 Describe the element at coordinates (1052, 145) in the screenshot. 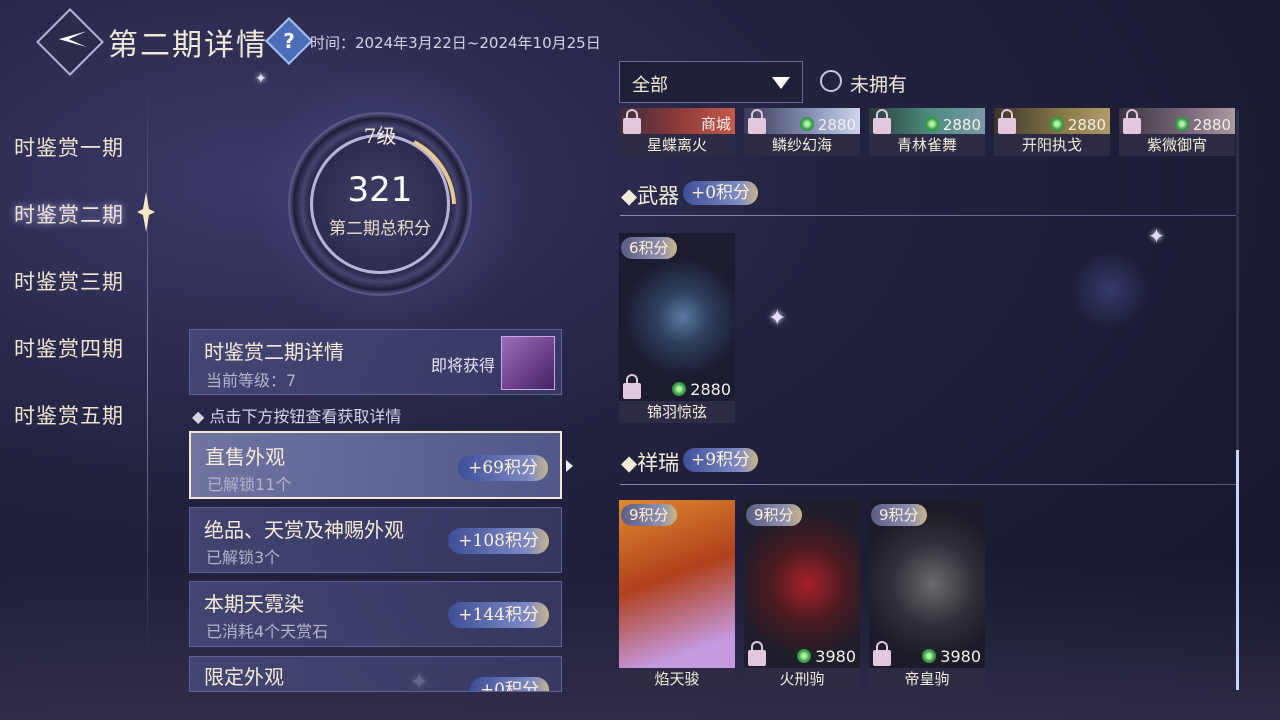

I see `item-name: 开阳执戈` at that location.